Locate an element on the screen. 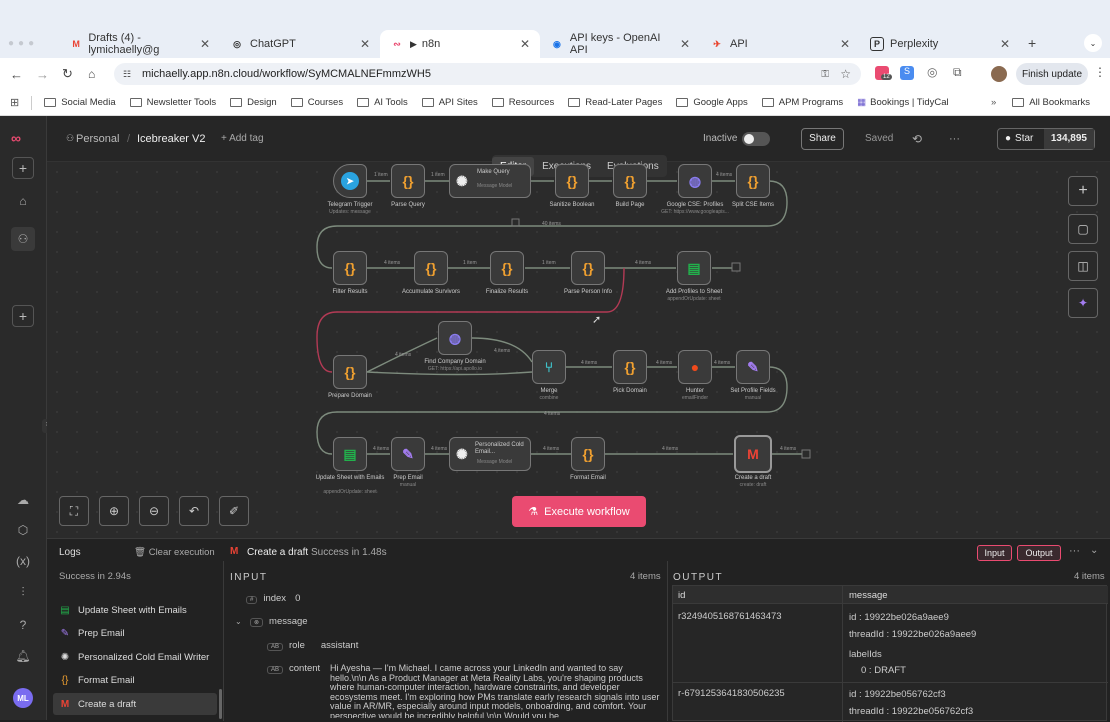 This screenshot has width=1110, height=722. node-prepare-domain: {} is located at coordinates (350, 372).